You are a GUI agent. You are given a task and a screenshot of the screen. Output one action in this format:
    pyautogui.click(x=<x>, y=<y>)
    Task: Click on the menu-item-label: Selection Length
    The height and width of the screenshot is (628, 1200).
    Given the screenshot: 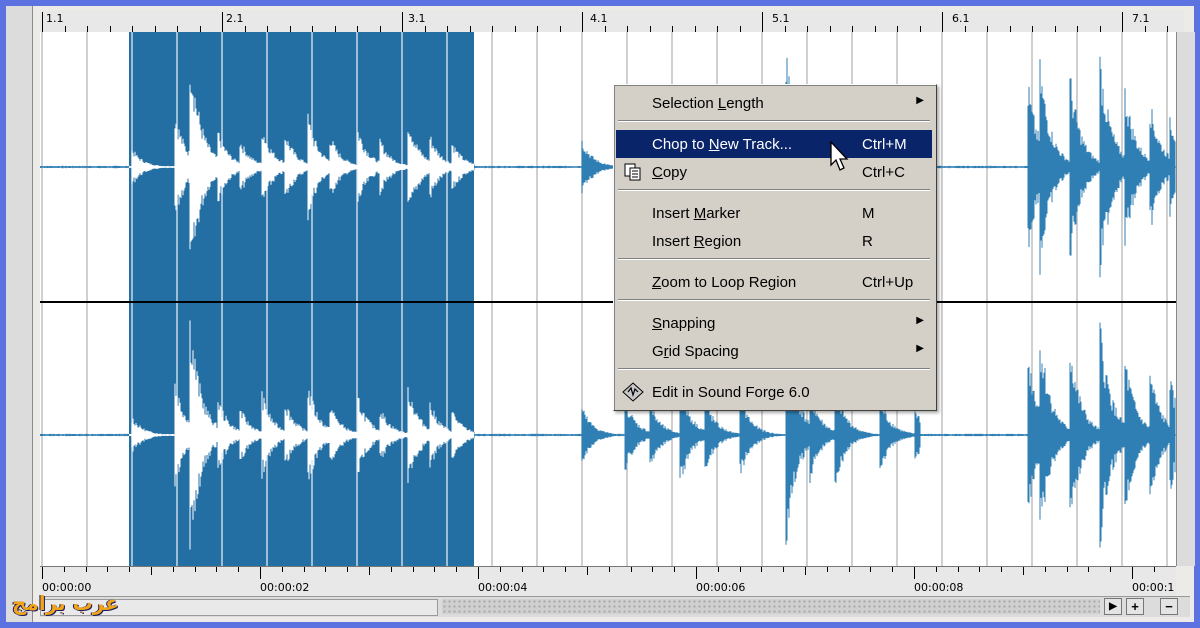 What is the action you would take?
    pyautogui.click(x=708, y=103)
    